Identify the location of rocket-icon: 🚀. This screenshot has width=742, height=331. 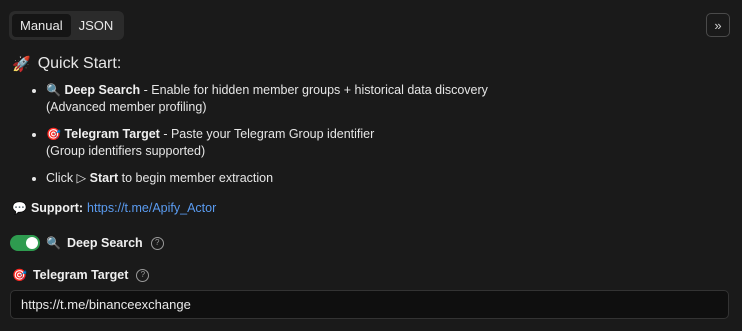
(21, 64).